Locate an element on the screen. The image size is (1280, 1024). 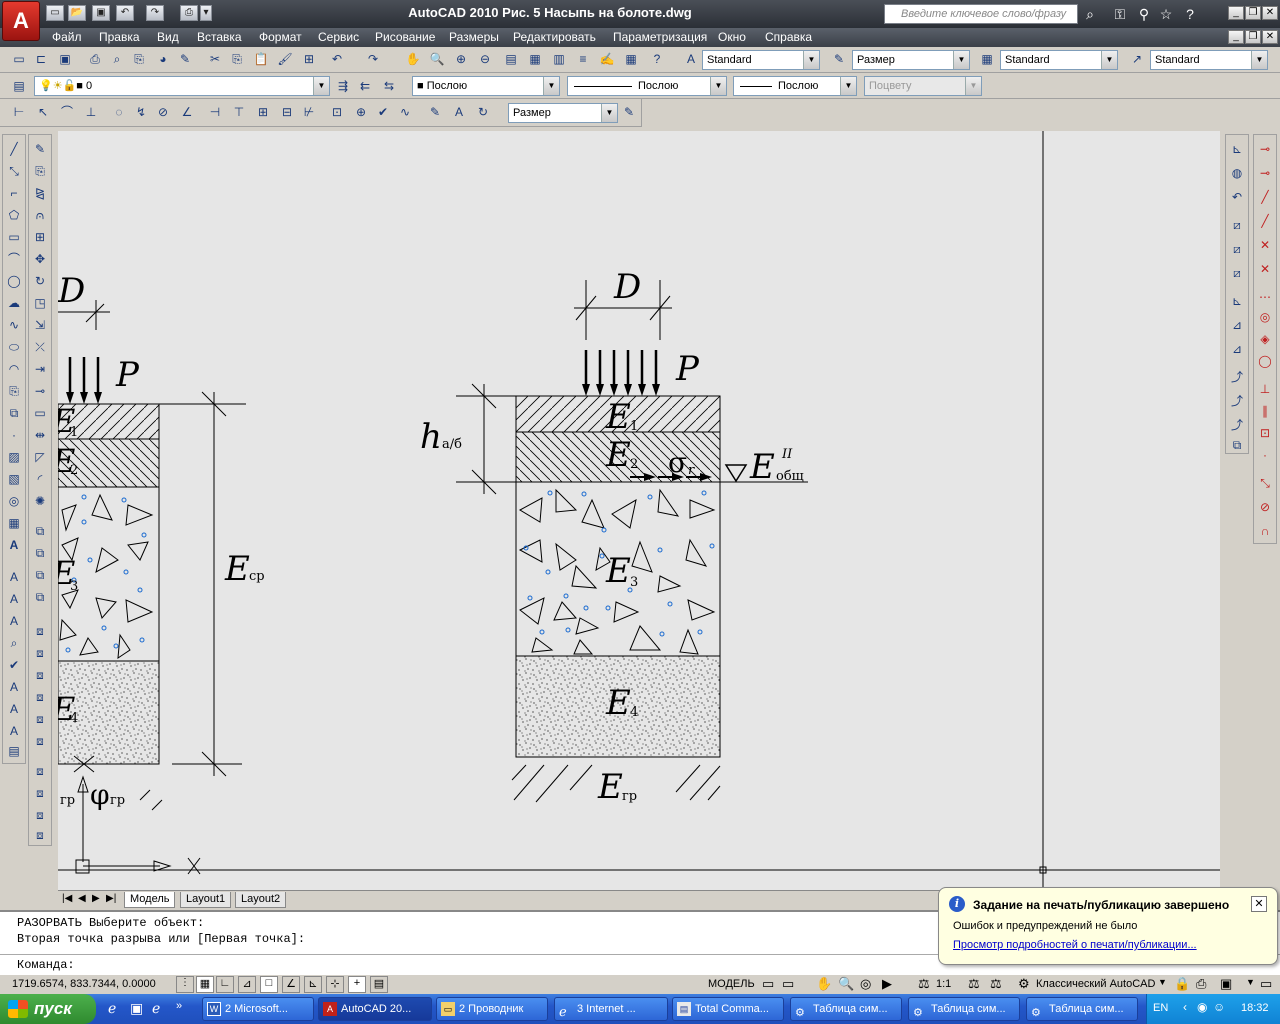
tab-prev-icon: ◀ is located at coordinates (82, 898).